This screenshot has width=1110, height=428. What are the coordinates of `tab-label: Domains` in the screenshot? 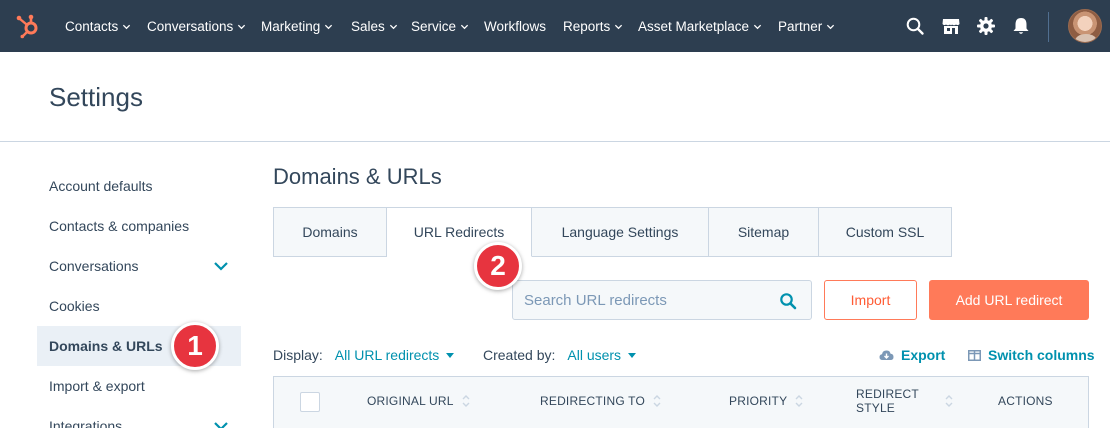 It's located at (330, 232).